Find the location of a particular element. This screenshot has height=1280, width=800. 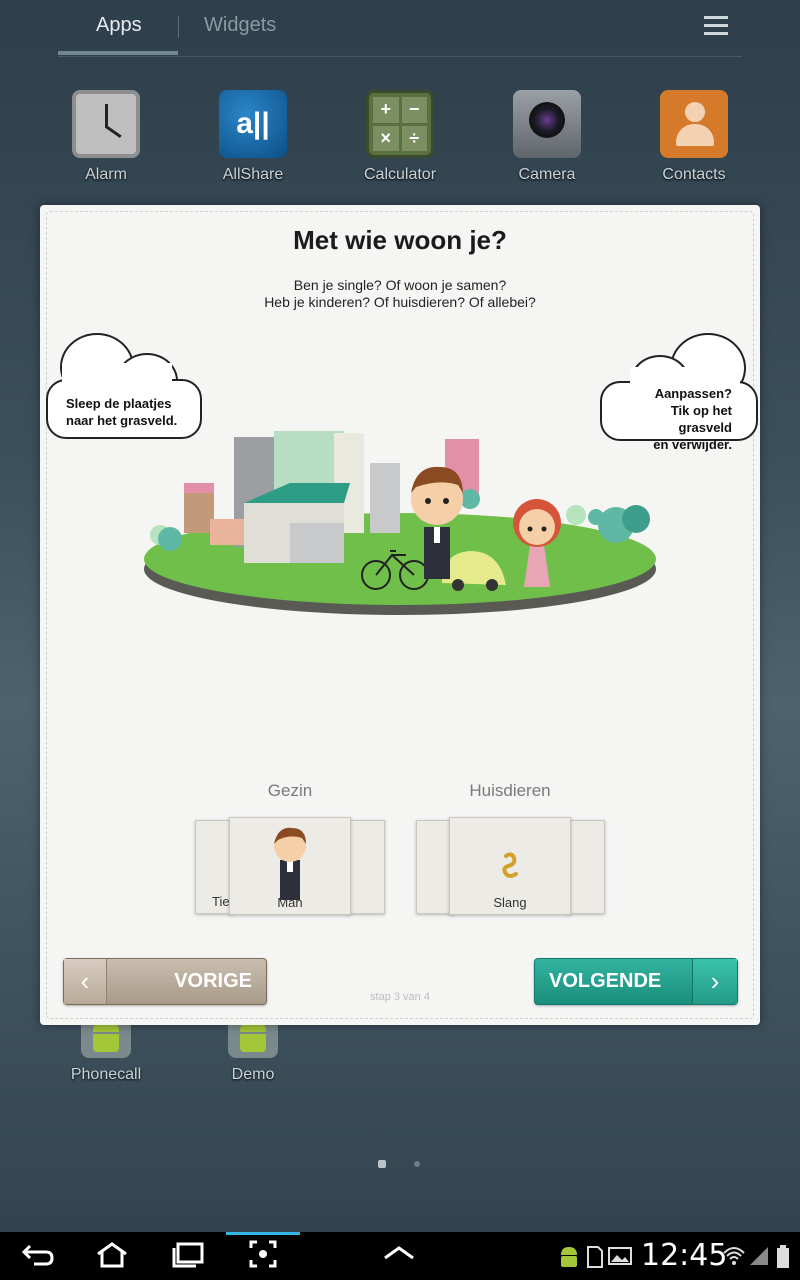

card-caption: Man is located at coordinates (290, 902).